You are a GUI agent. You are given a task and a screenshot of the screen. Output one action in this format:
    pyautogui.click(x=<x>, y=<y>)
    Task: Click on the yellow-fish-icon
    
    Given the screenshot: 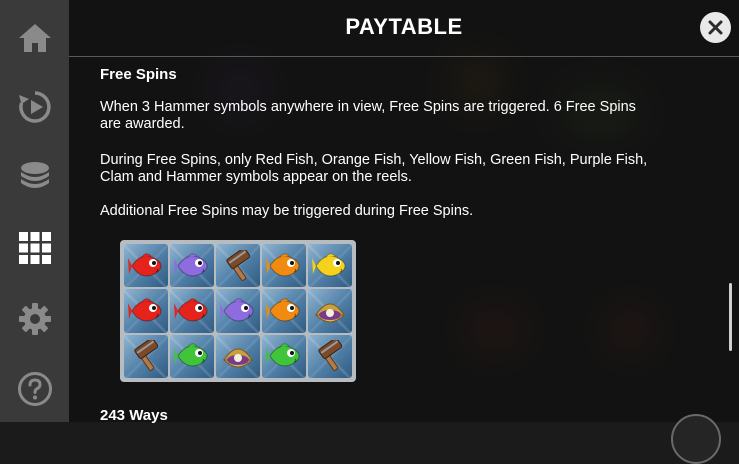 What is the action you would take?
    pyautogui.click(x=329, y=264)
    